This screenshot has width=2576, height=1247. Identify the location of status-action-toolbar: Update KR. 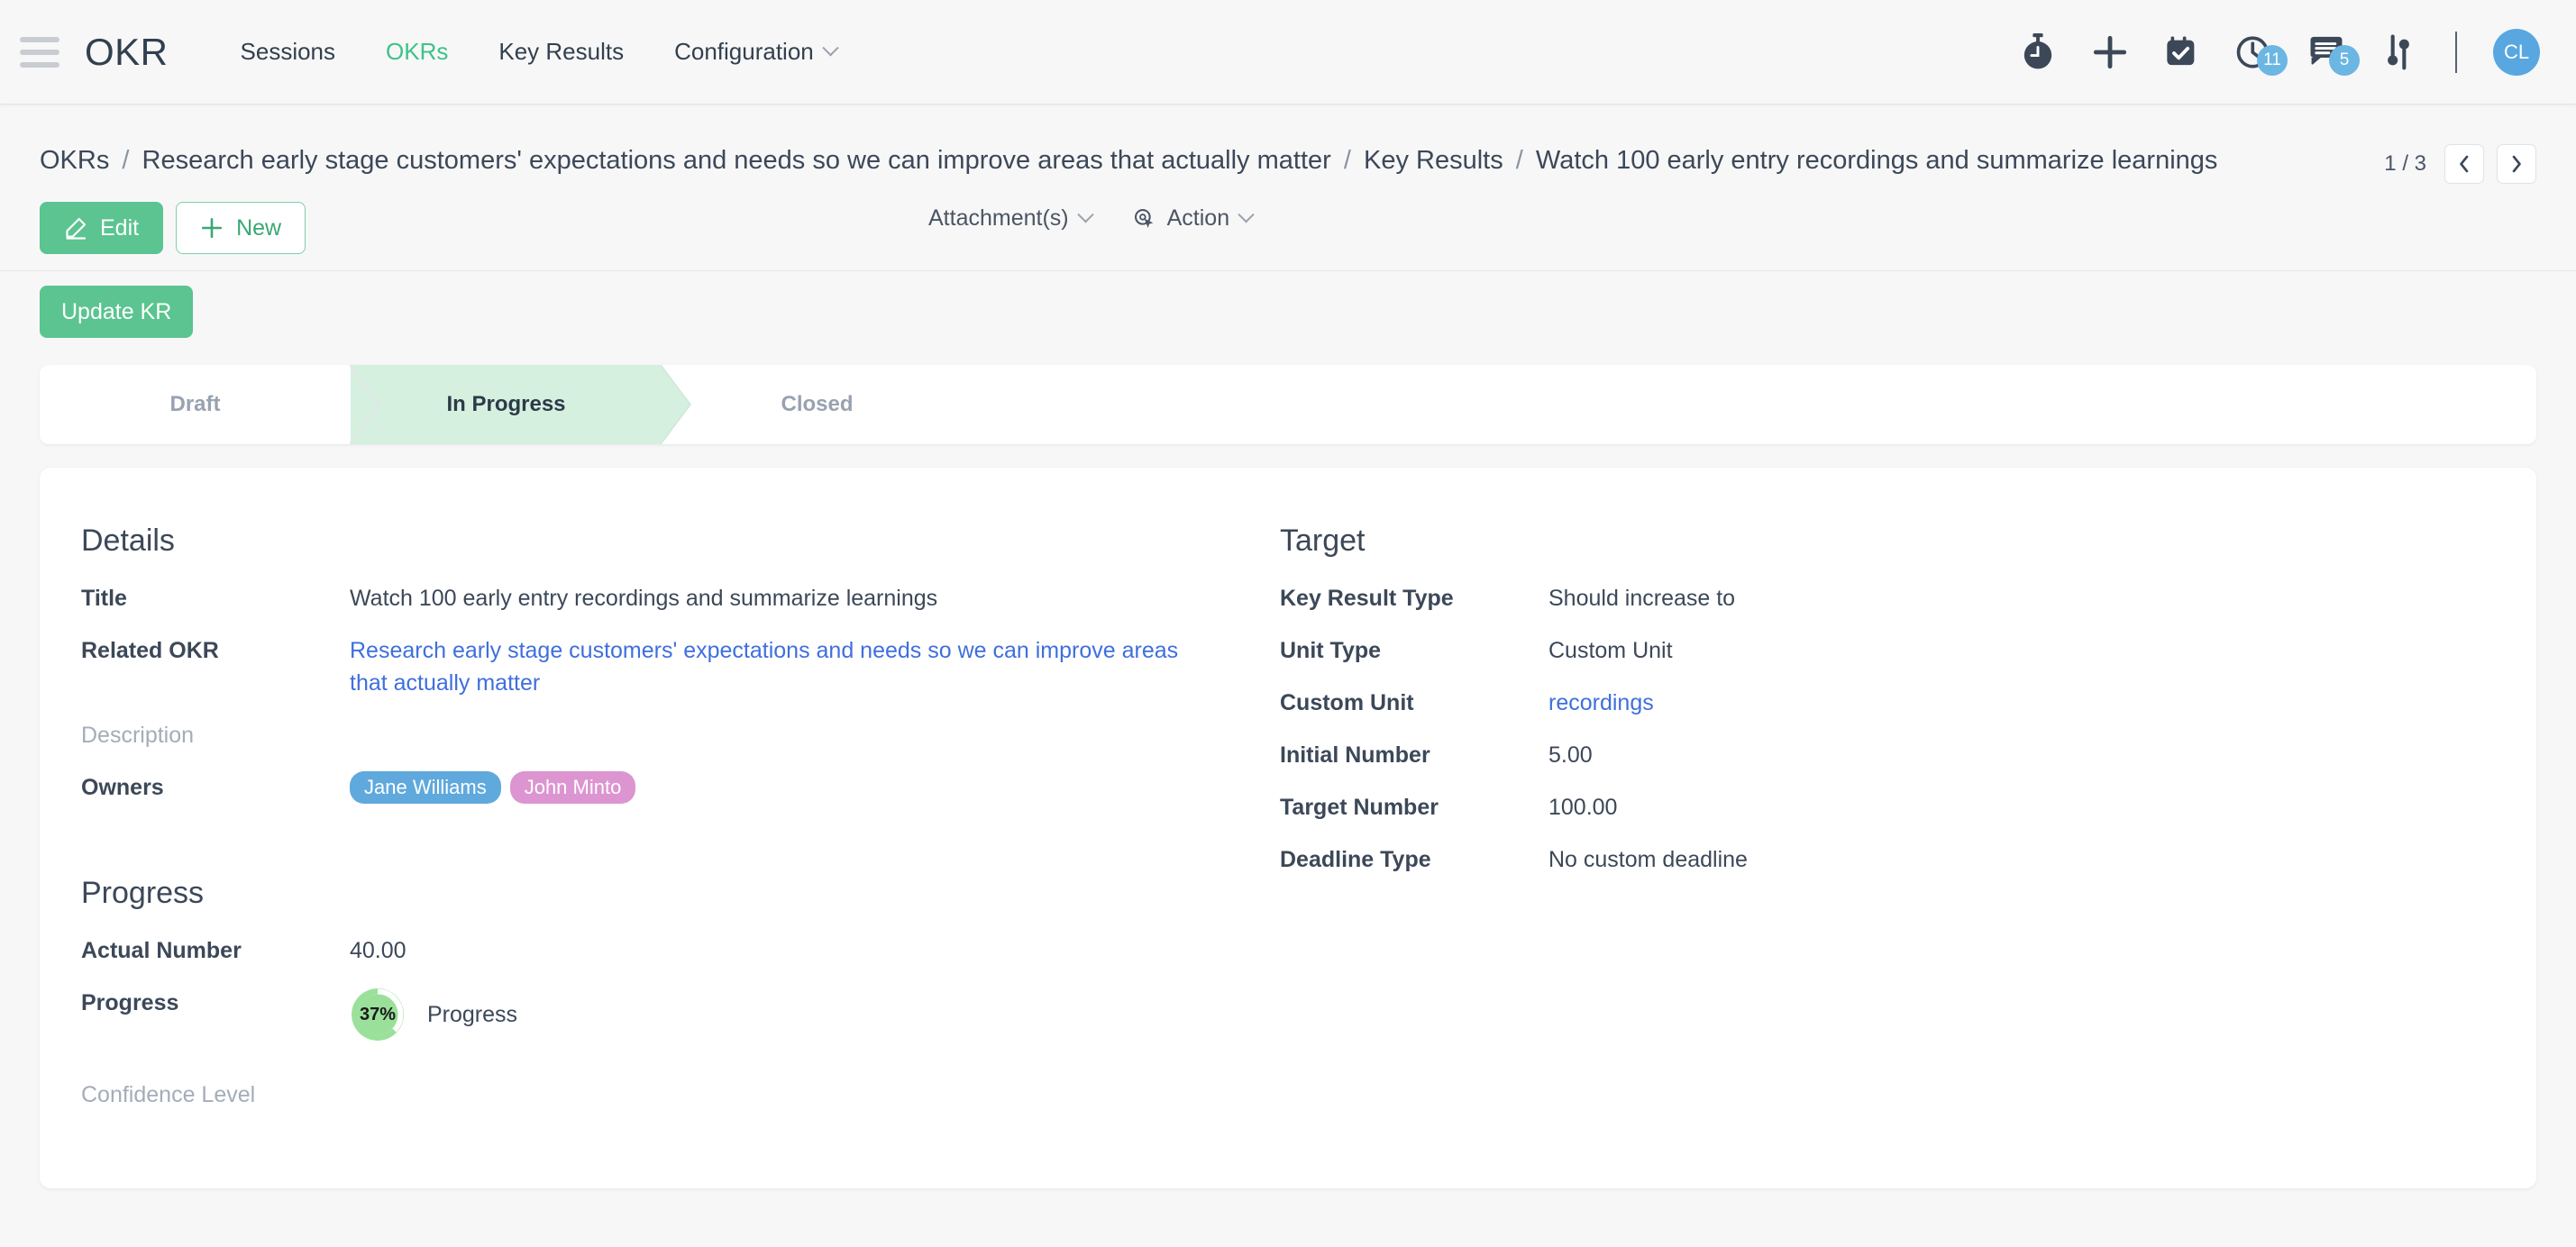
(1288, 304).